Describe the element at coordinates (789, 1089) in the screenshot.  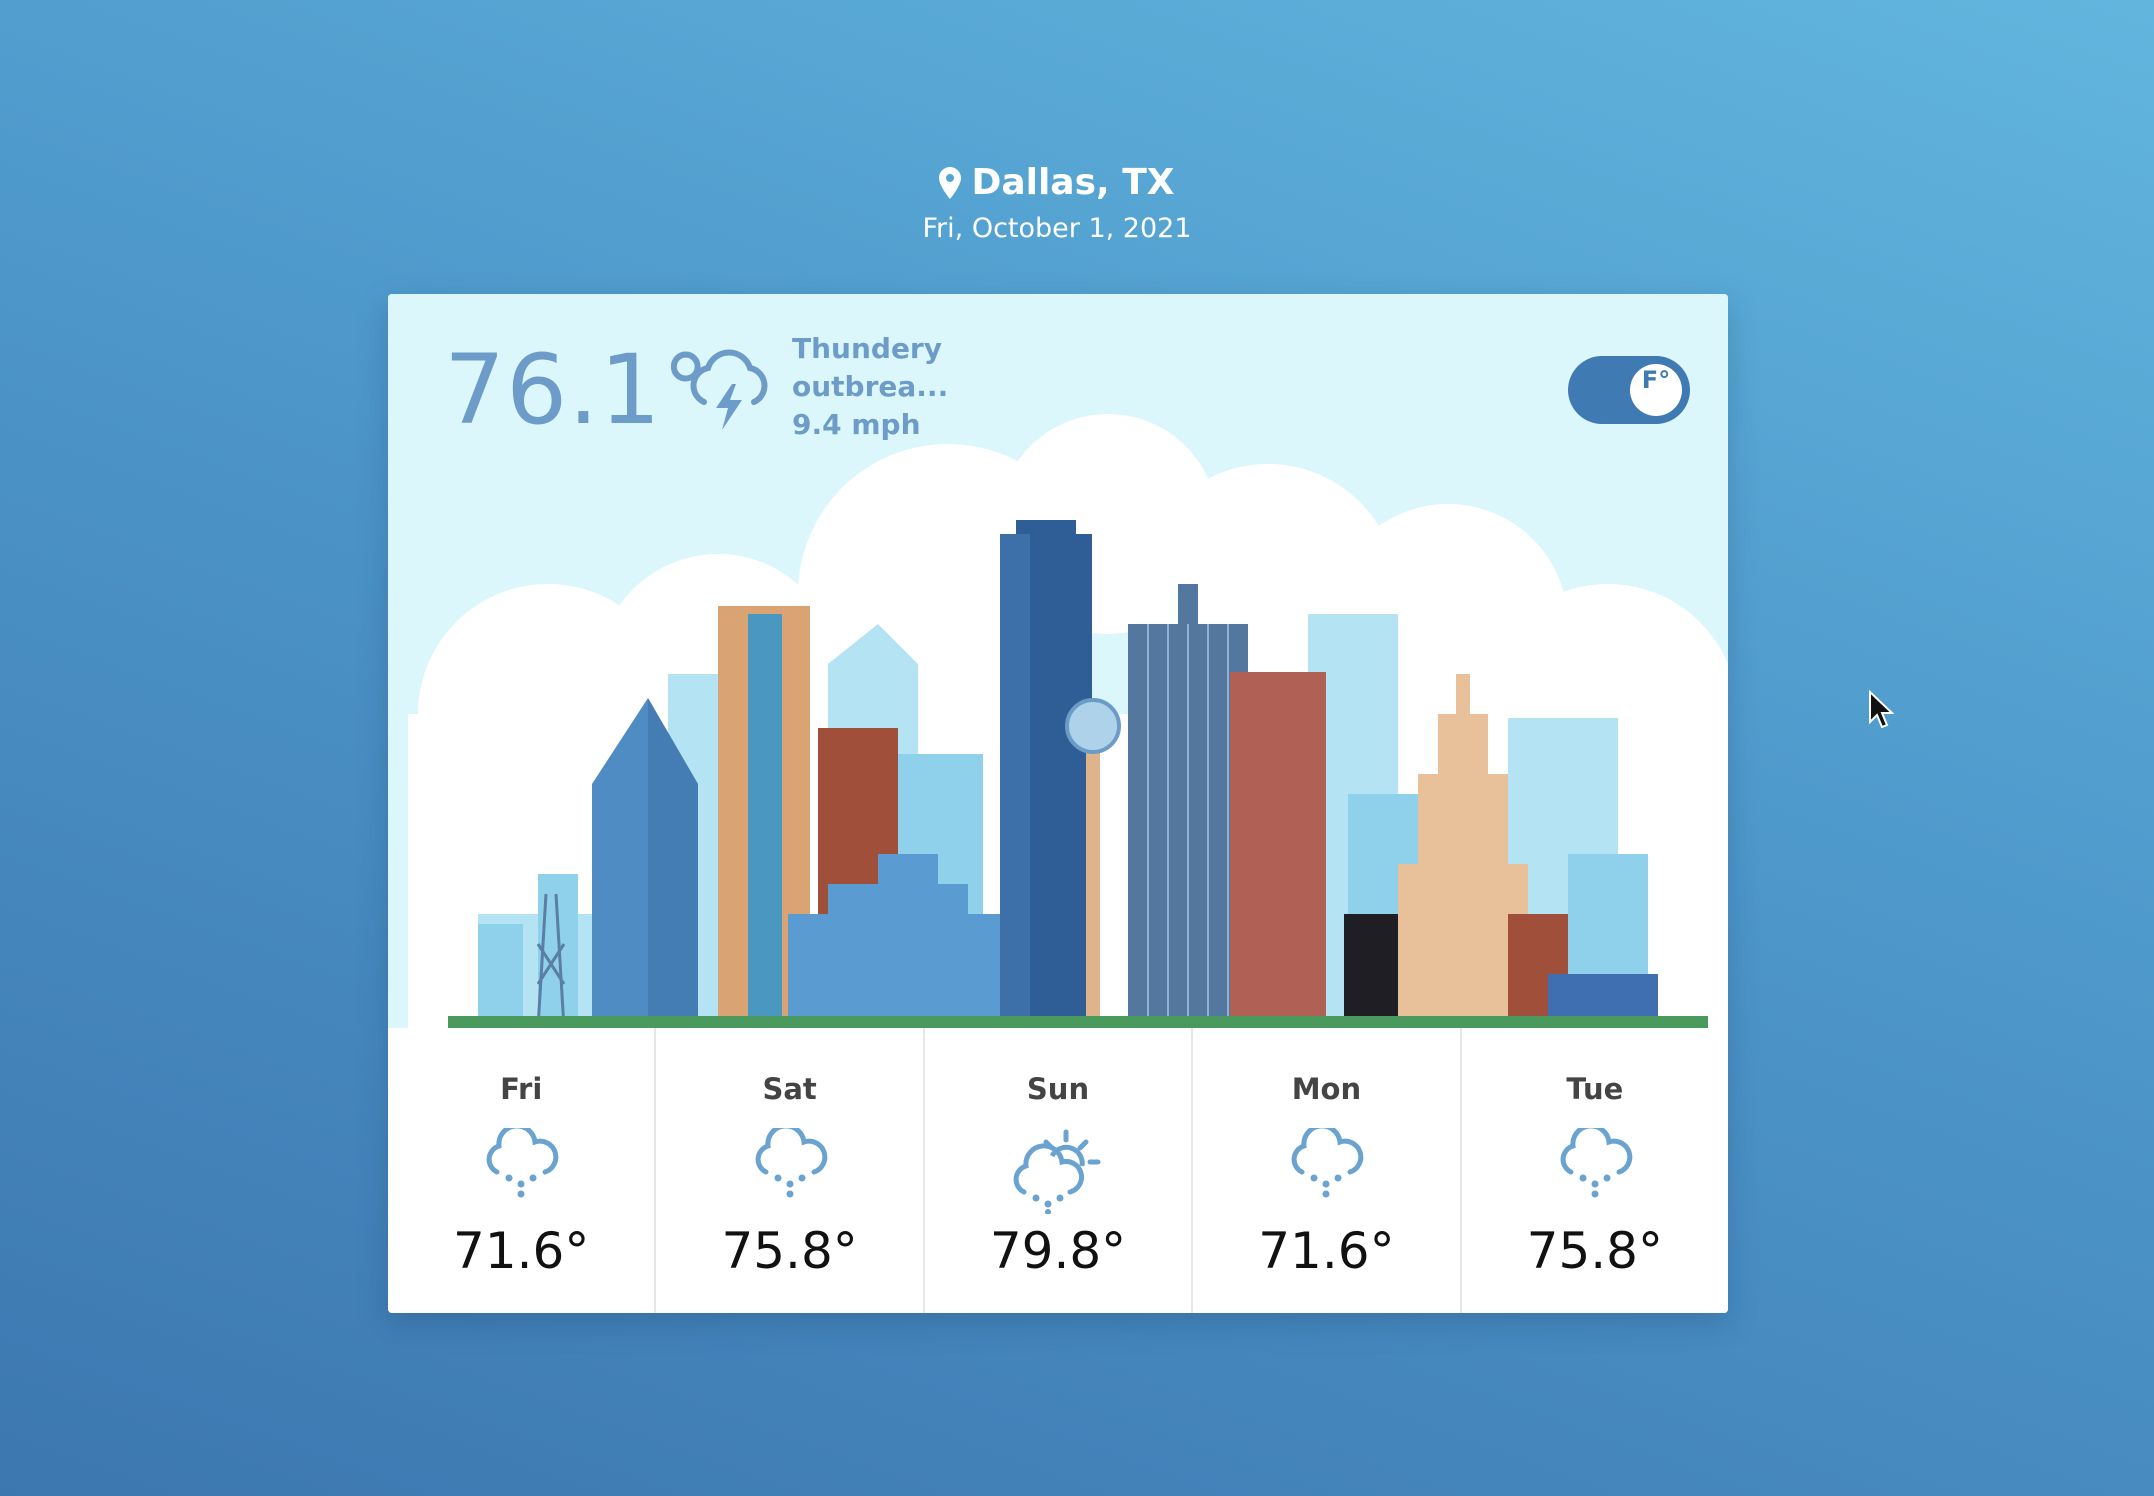
I see `forecast-day-name: Sat` at that location.